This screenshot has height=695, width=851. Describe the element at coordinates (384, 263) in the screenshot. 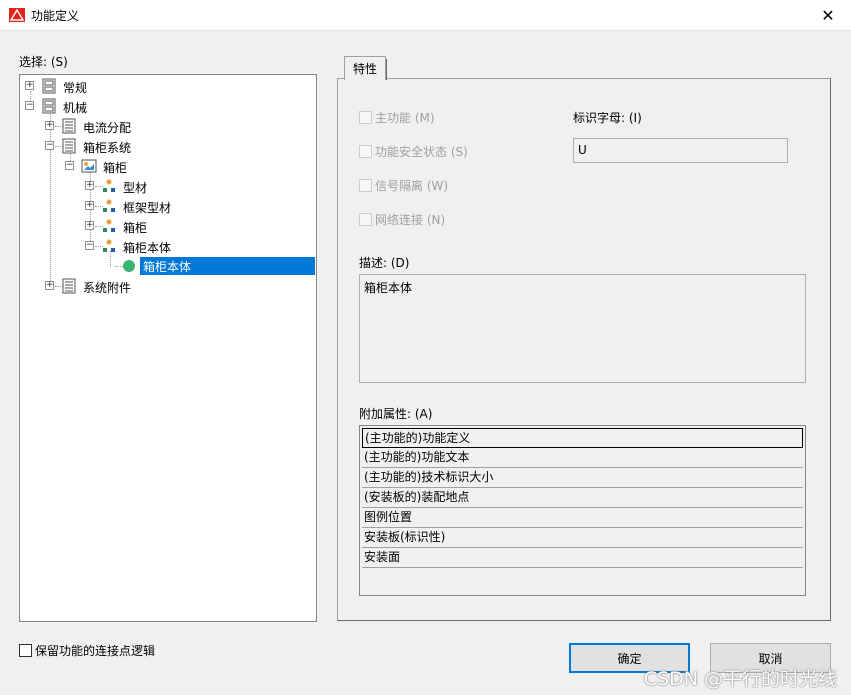

I see `description-label: 描述: (D)` at that location.